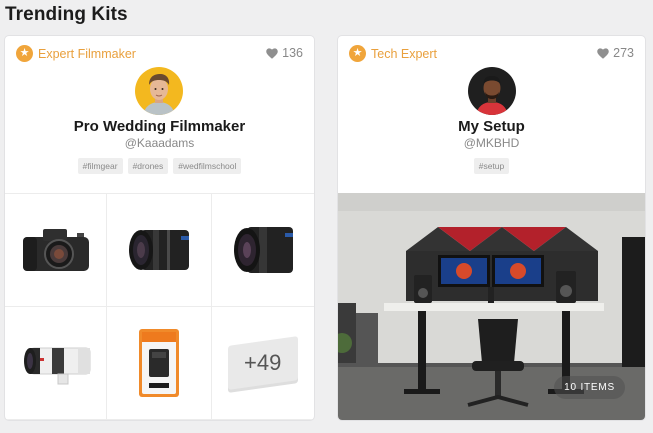 The image size is (653, 433). I want to click on tag: #setup, so click(491, 166).